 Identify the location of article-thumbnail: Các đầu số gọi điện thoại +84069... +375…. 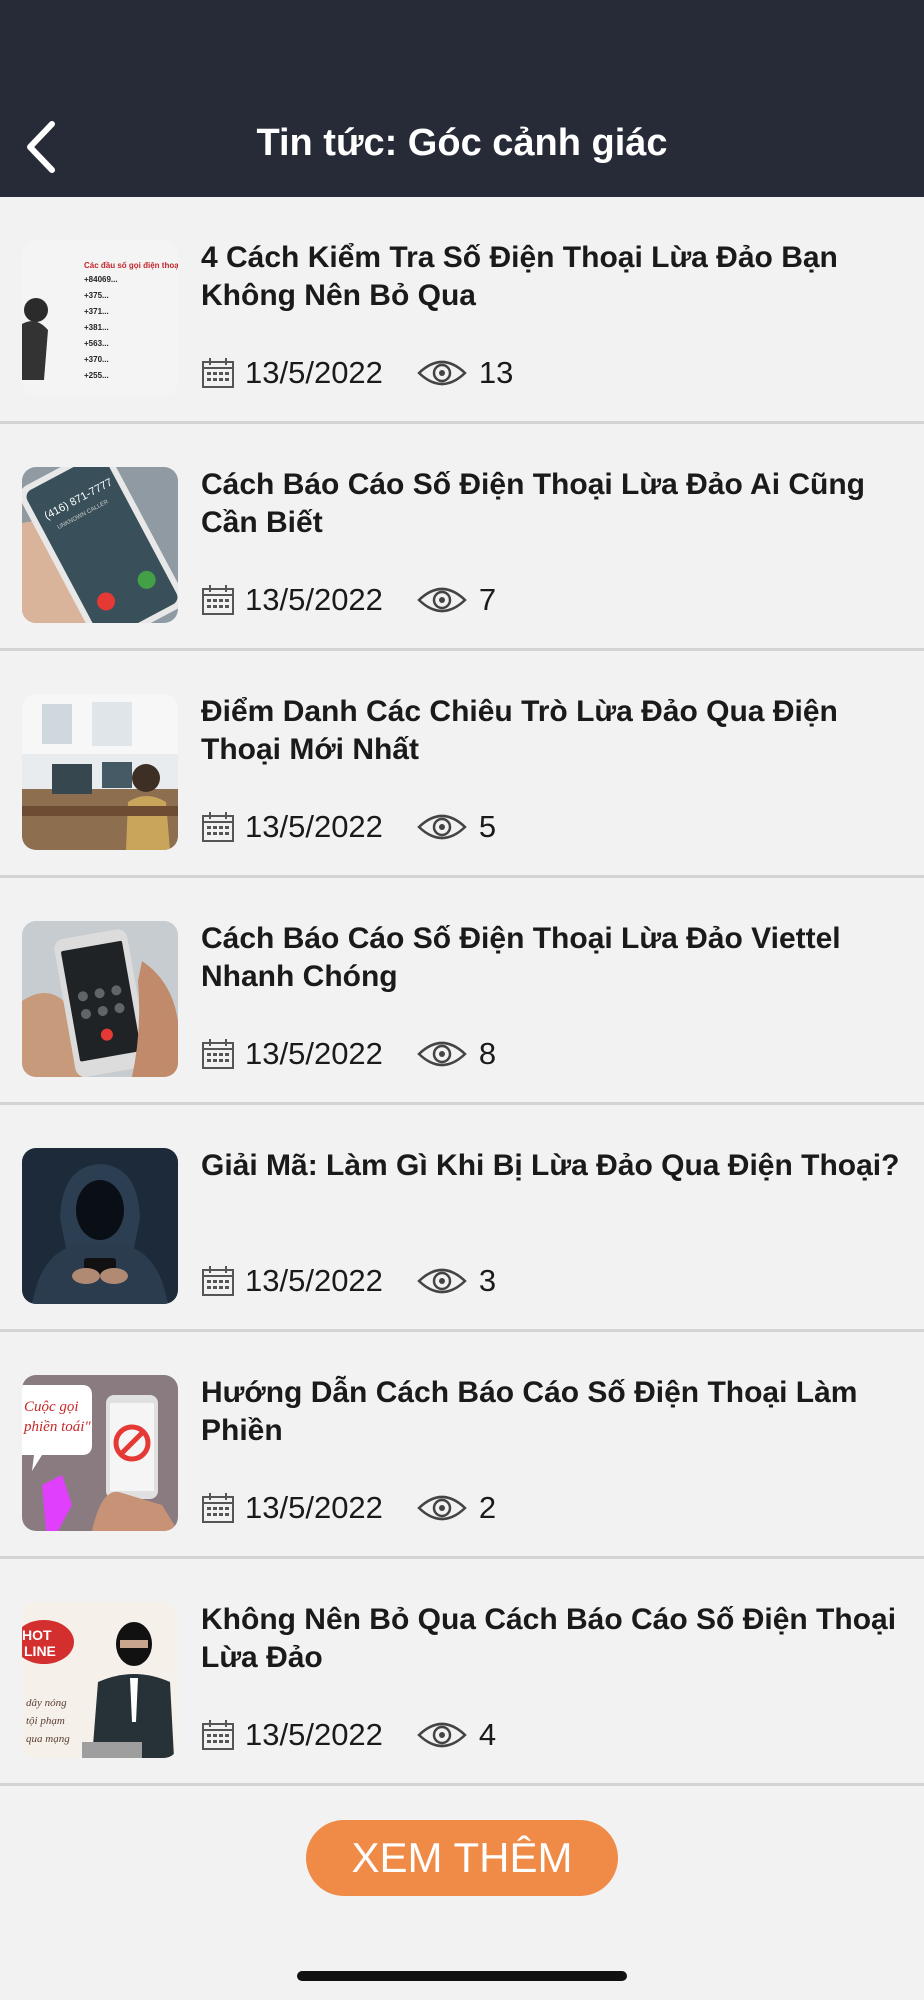
(100, 318).